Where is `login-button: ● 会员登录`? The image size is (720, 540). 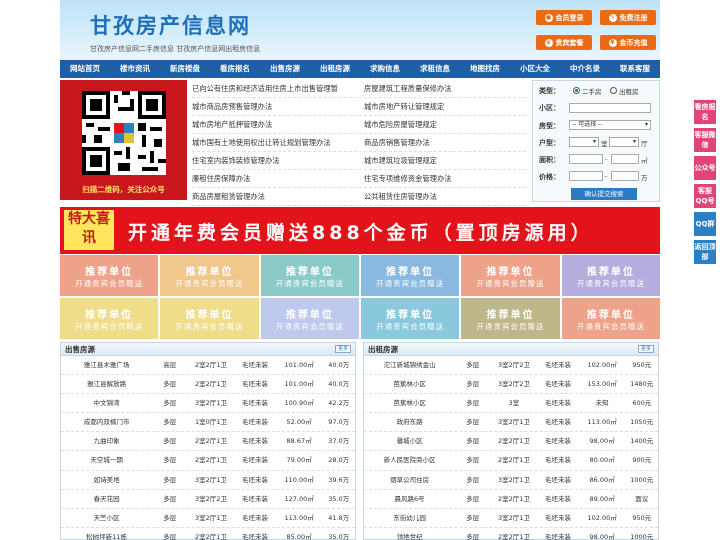 login-button: ● 会员登录 is located at coordinates (564, 17).